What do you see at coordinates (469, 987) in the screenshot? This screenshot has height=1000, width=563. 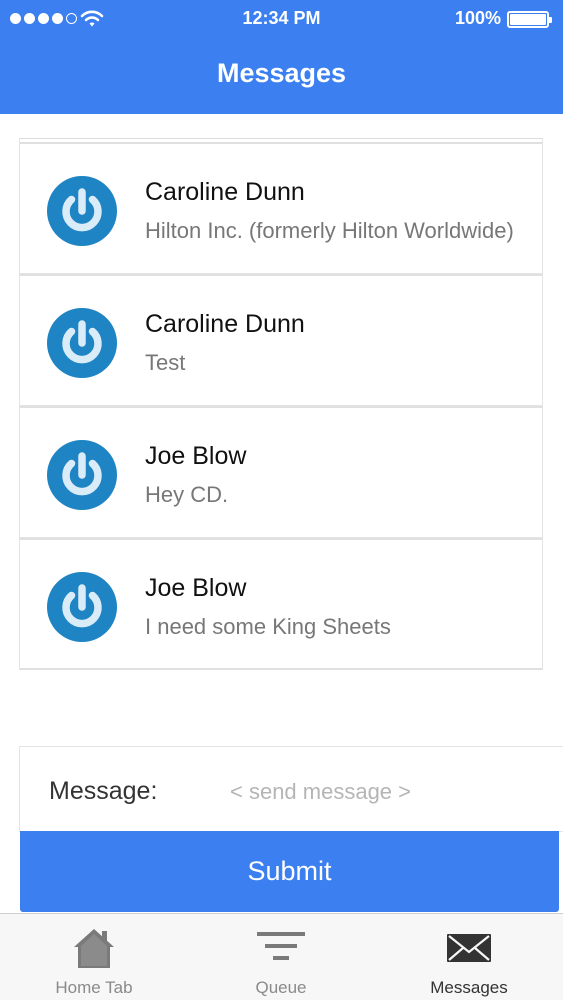 I see `tab-label: Messages` at bounding box center [469, 987].